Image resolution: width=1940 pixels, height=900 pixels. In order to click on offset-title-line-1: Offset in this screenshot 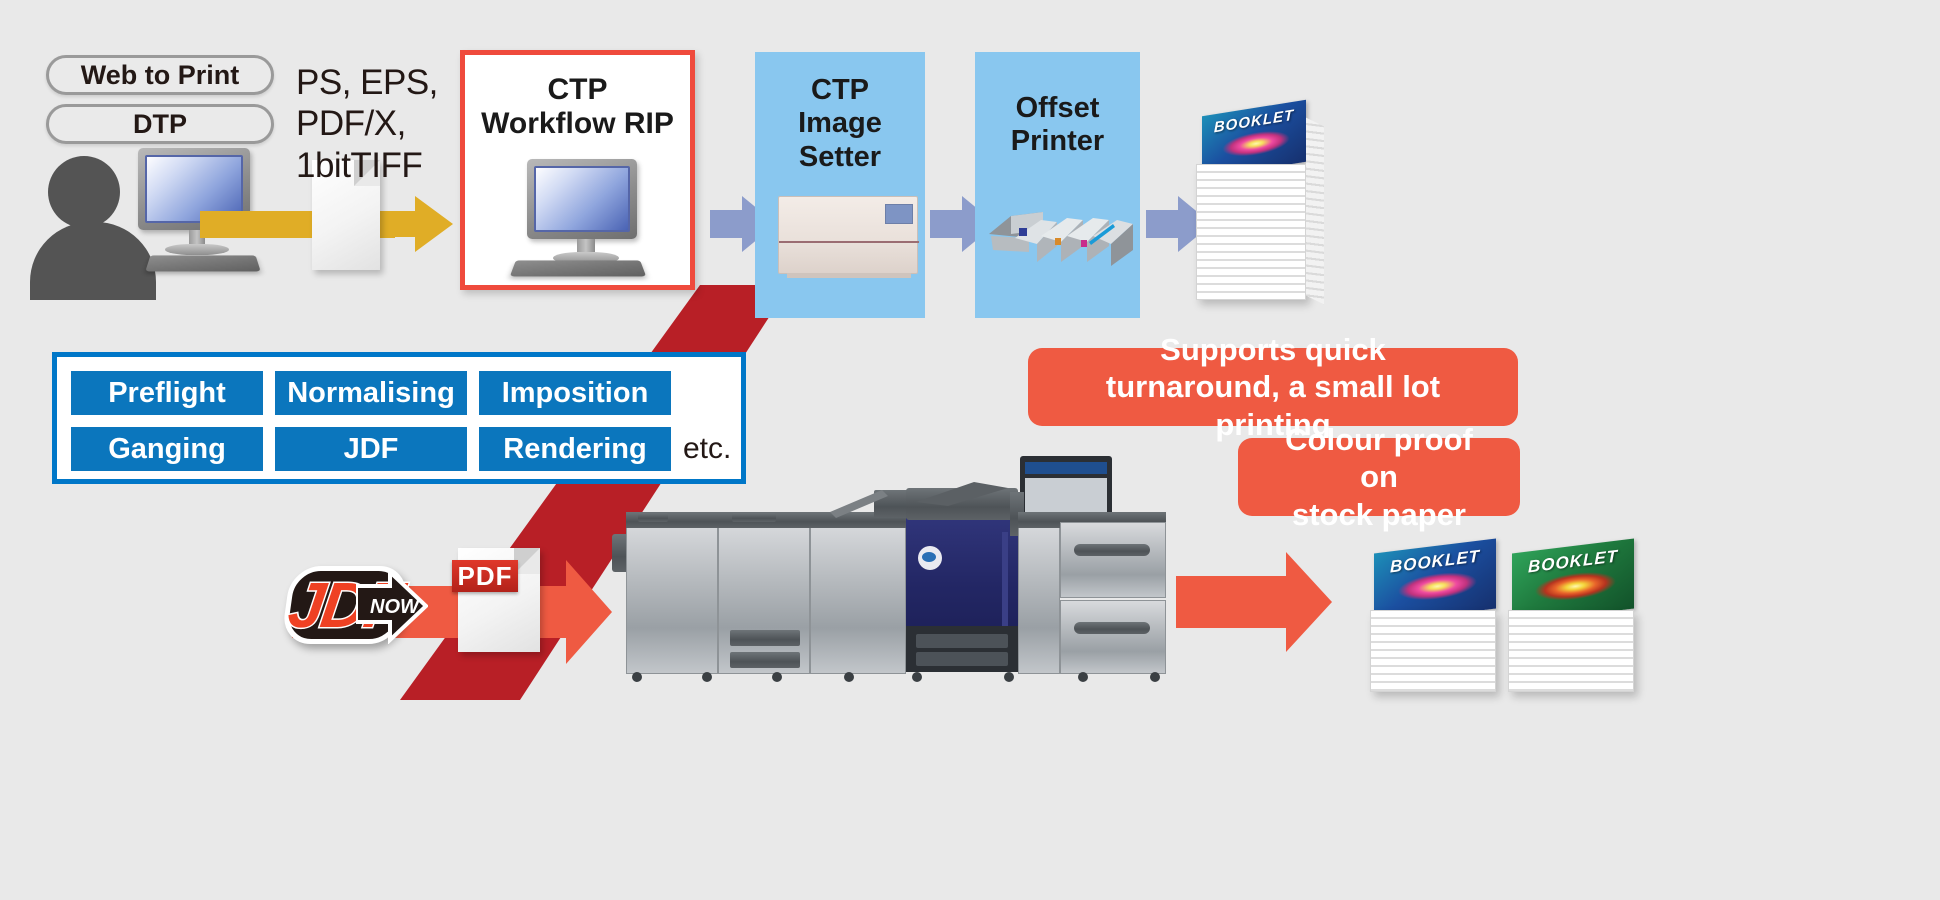, I will do `click(1057, 108)`.